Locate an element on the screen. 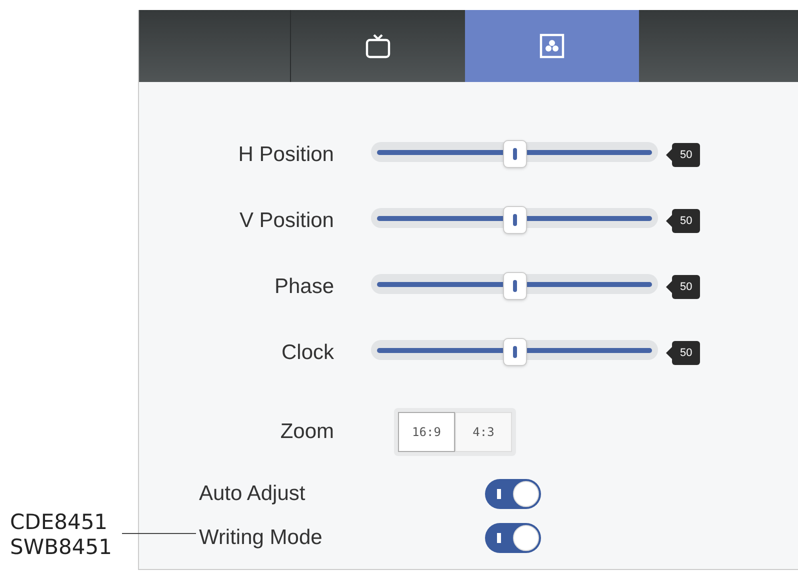 This screenshot has height=576, width=798. slider-label: Clock is located at coordinates (307, 353).